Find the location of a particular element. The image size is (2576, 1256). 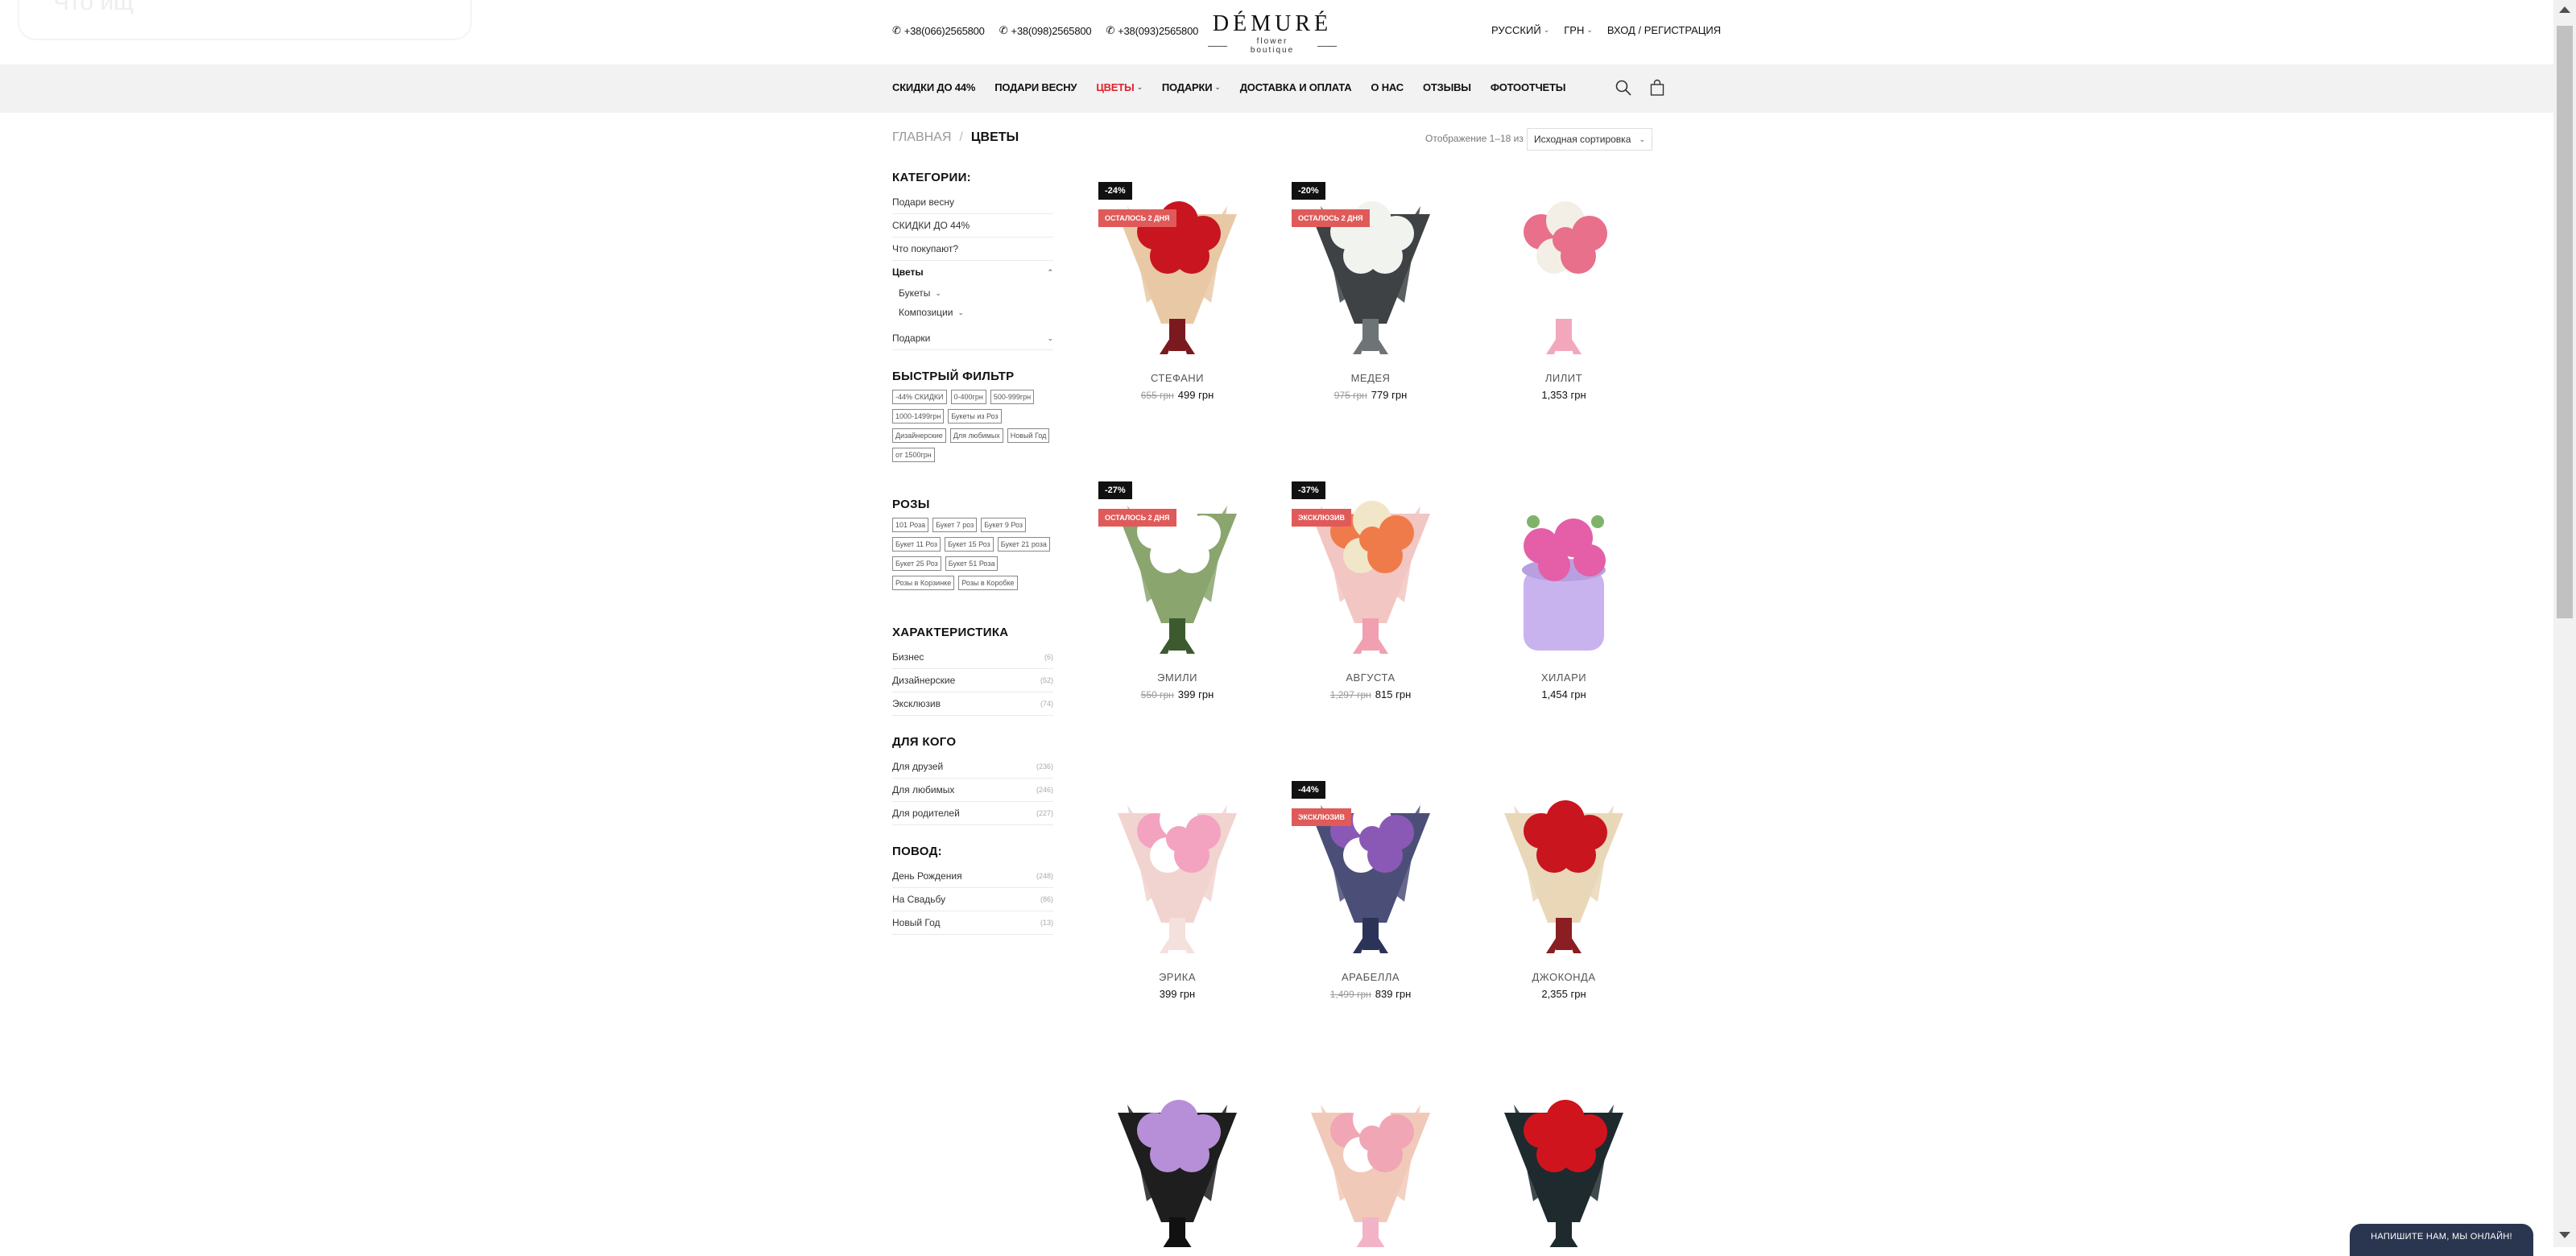

filter-tag: -44% СКИДКИ is located at coordinates (919, 397).